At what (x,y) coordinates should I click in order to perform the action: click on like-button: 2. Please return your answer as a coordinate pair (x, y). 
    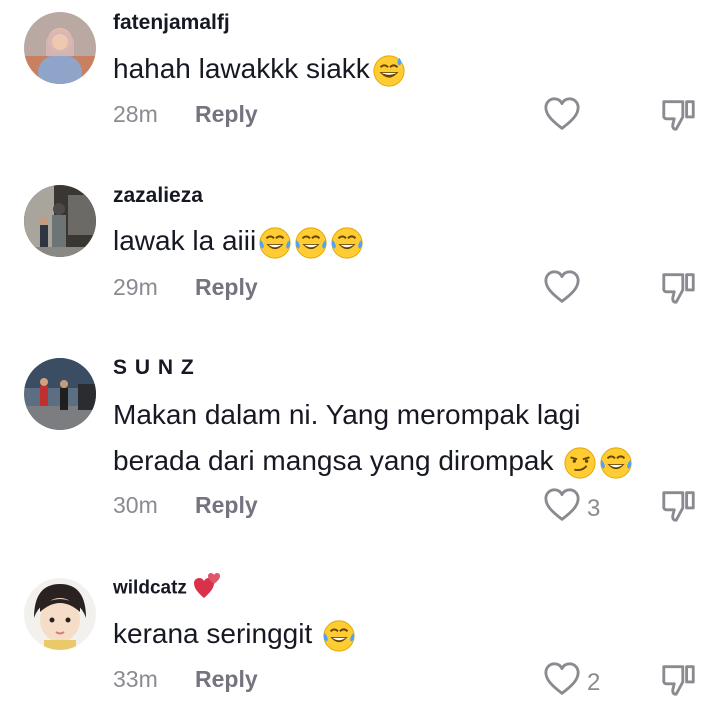
    Looking at the image, I should click on (571, 682).